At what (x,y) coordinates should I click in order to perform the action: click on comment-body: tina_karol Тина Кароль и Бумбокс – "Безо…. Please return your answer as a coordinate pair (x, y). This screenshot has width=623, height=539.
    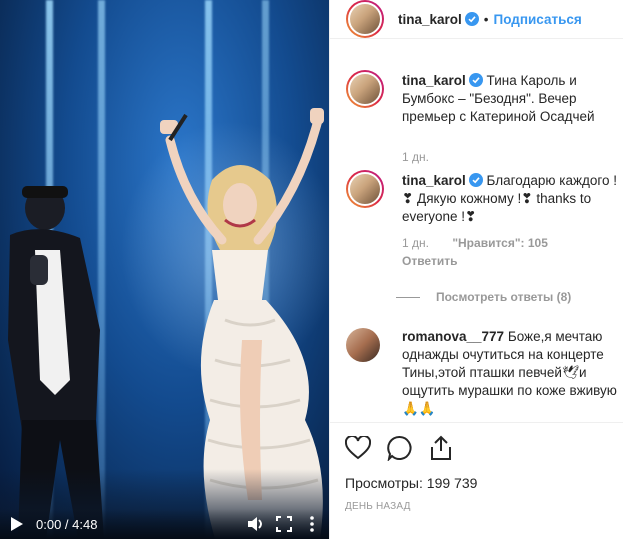
    Looking at the image, I should click on (512, 119).